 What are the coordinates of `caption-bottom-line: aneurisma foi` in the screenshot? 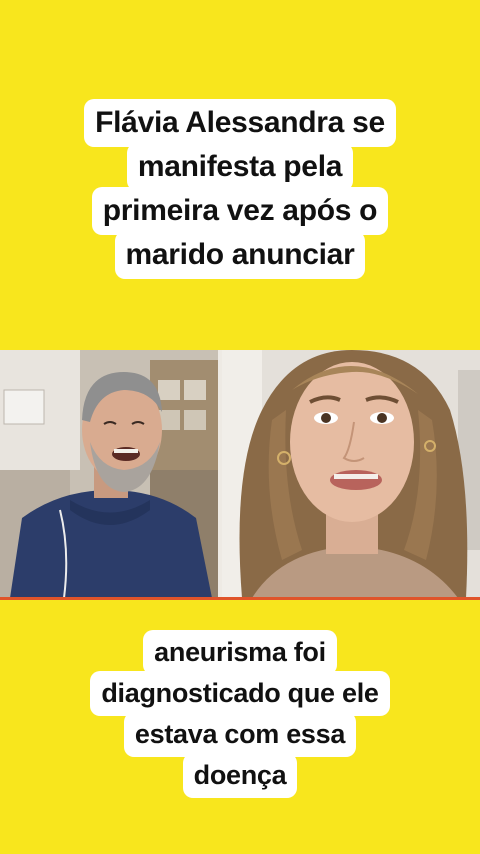 It's located at (240, 652).